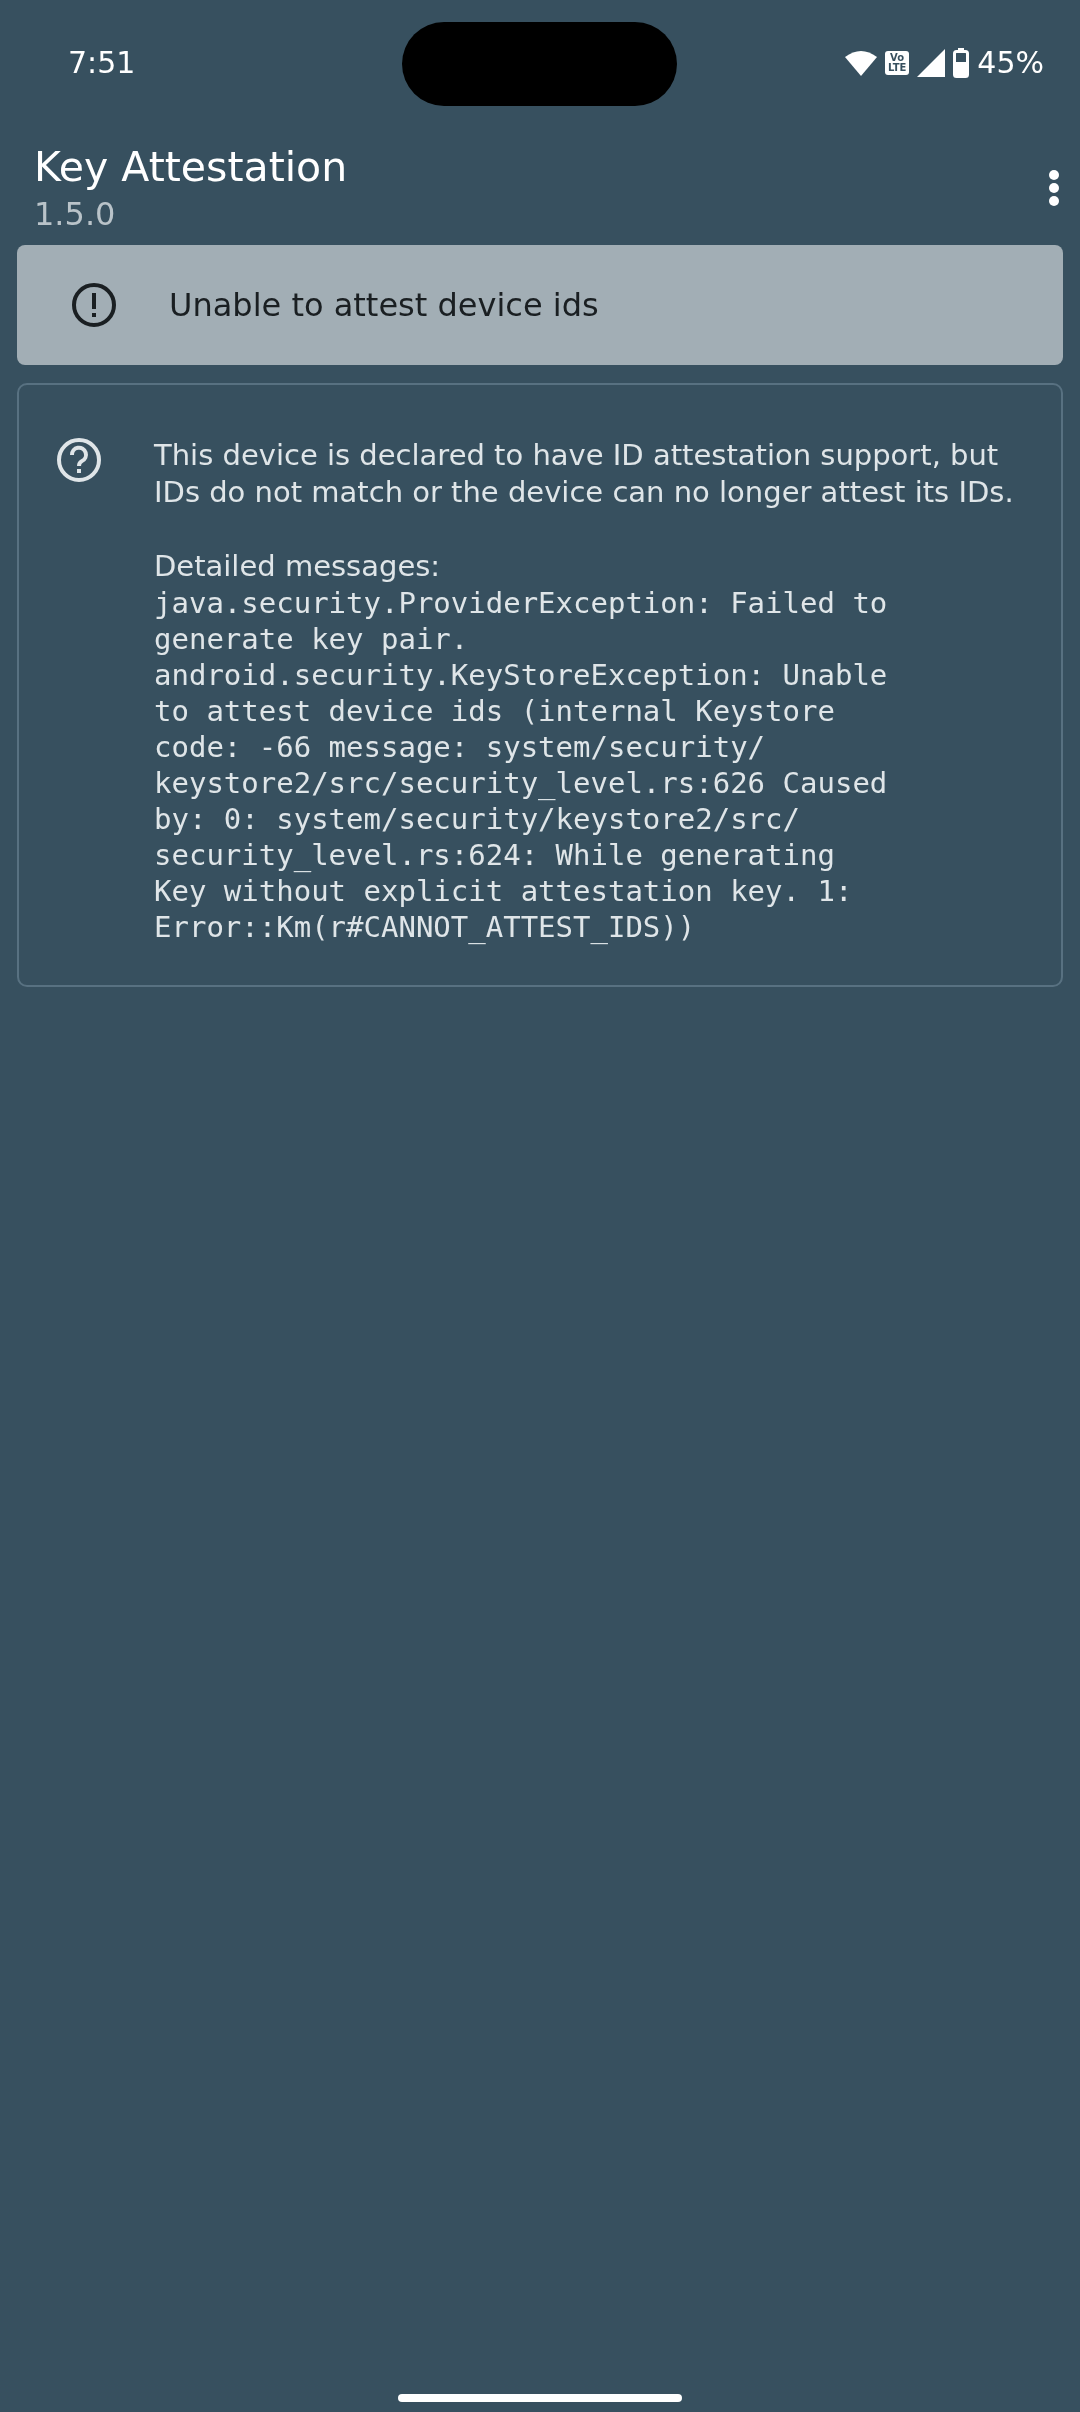 This screenshot has width=1080, height=2412. Describe the element at coordinates (102, 62) in the screenshot. I see `clock: 7:51` at that location.